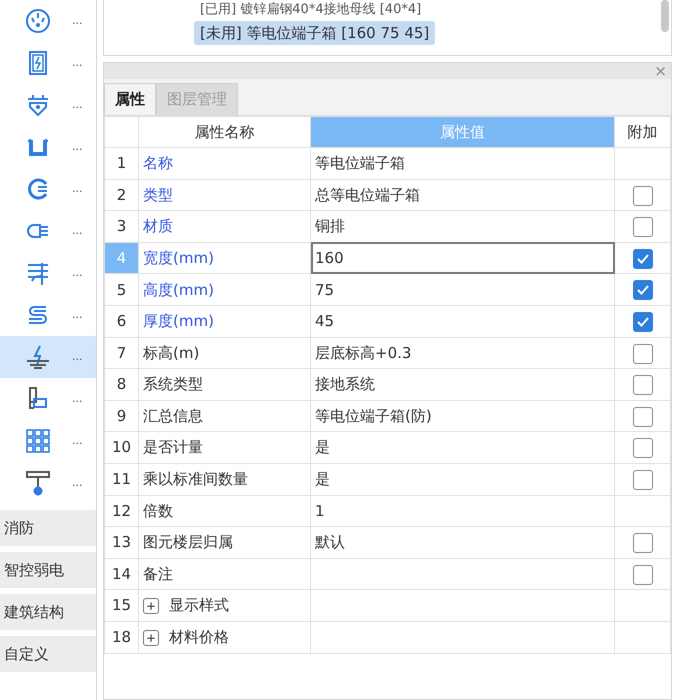 The width and height of the screenshot is (678, 700). Describe the element at coordinates (462, 164) in the screenshot. I see `property-value: 等电位端子箱` at that location.